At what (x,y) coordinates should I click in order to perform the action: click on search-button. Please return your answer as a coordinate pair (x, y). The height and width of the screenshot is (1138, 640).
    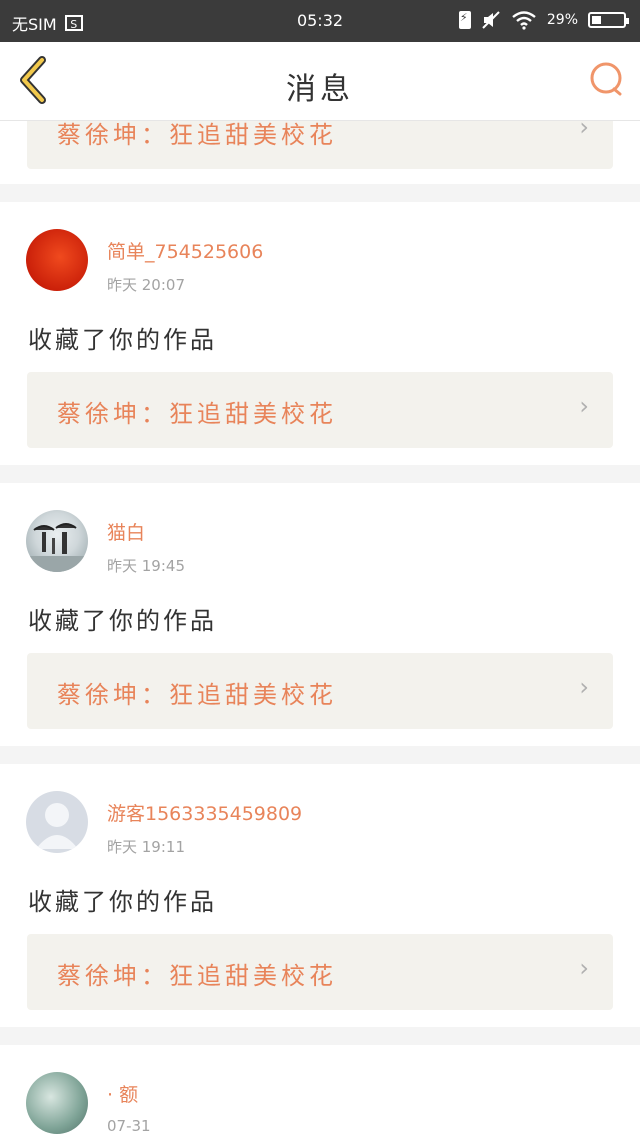
    Looking at the image, I should click on (606, 78).